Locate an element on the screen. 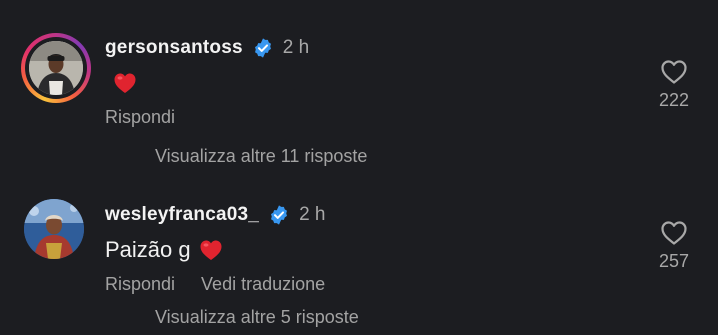 This screenshot has width=718, height=335. like-column: 222 is located at coordinates (674, 85).